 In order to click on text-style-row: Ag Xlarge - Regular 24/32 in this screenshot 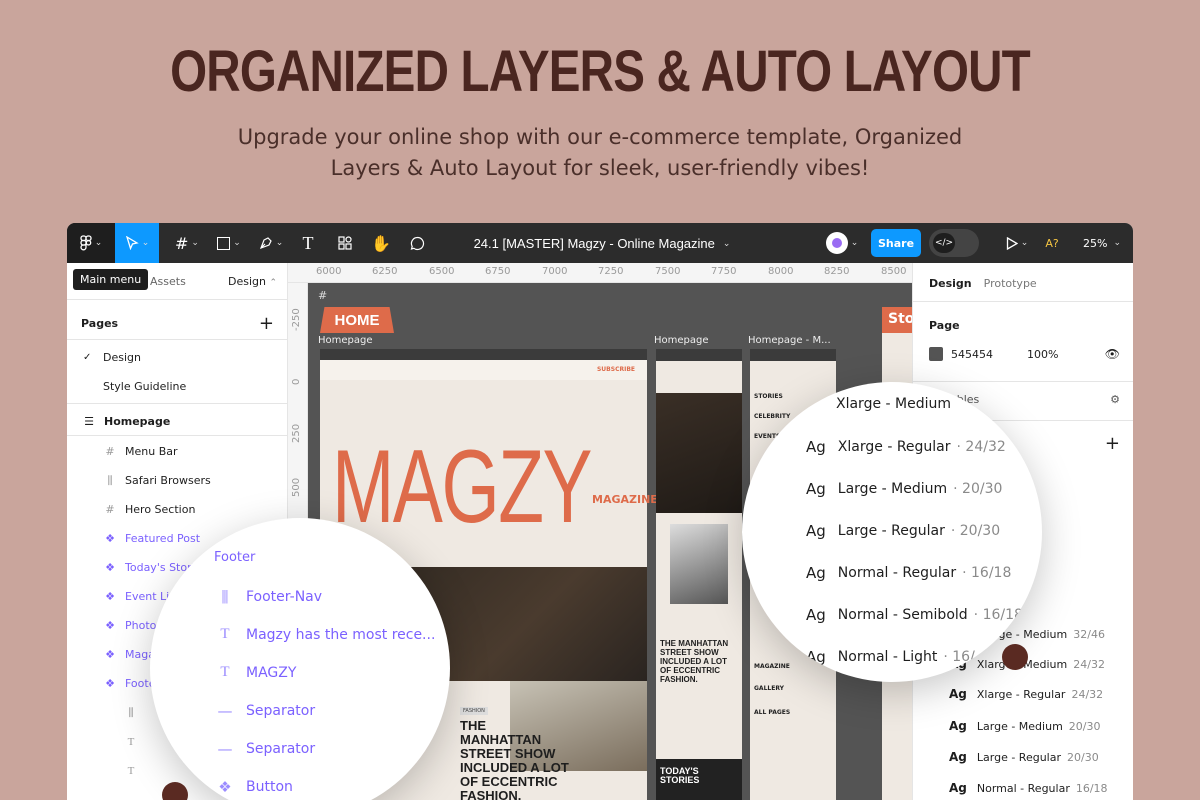, I will do `click(1023, 694)`.